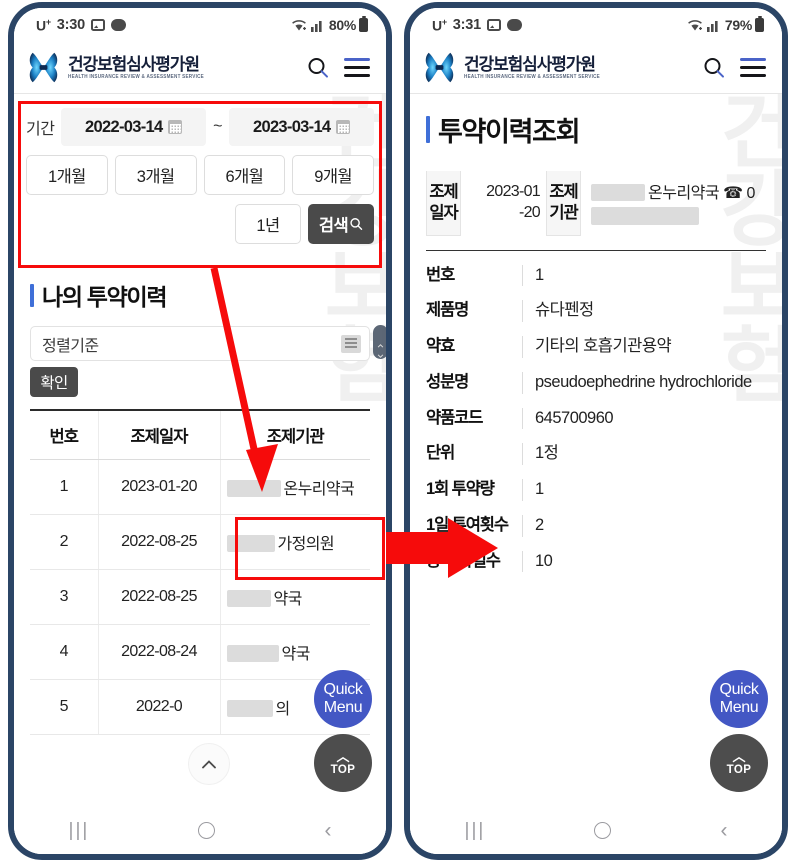 This screenshot has width=799, height=862. What do you see at coordinates (363, 23) in the screenshot?
I see `battery-icon` at bounding box center [363, 23].